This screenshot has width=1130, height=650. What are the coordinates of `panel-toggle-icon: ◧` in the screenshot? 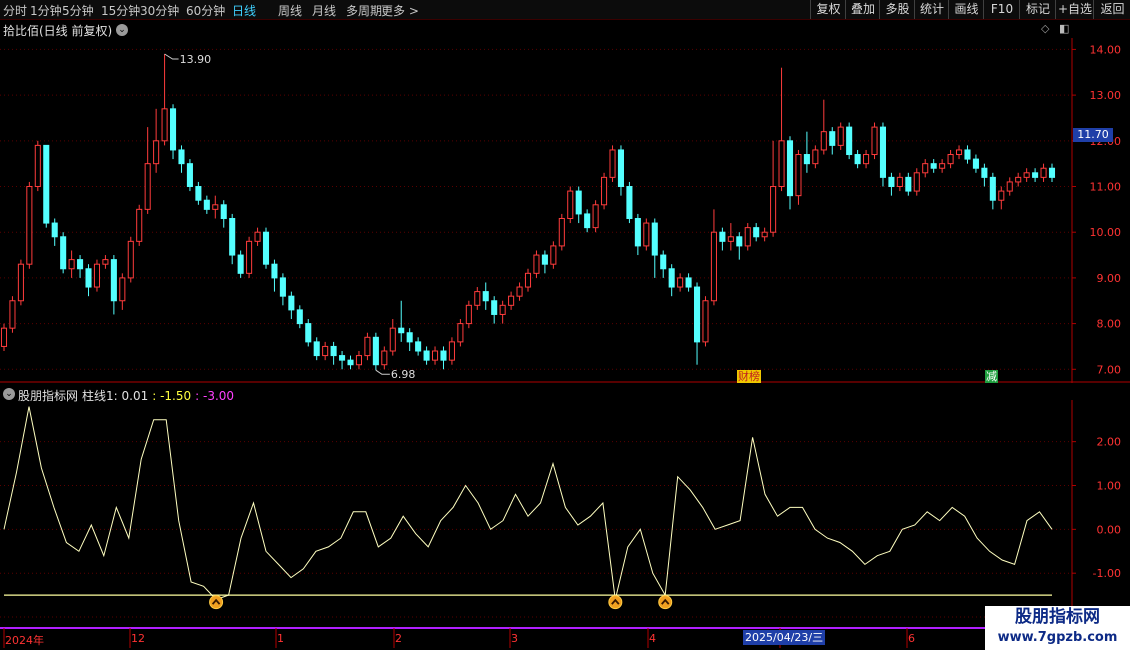 It's located at (1064, 28).